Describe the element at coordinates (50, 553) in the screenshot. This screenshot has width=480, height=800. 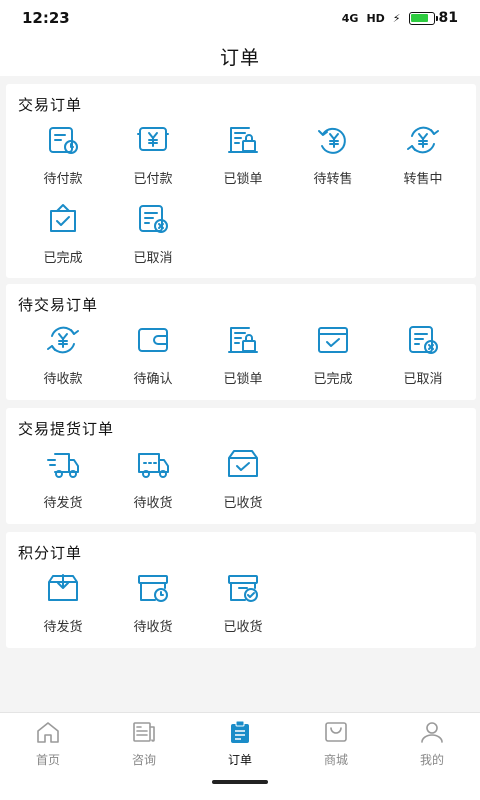
I see `section-title: 积分订单` at that location.